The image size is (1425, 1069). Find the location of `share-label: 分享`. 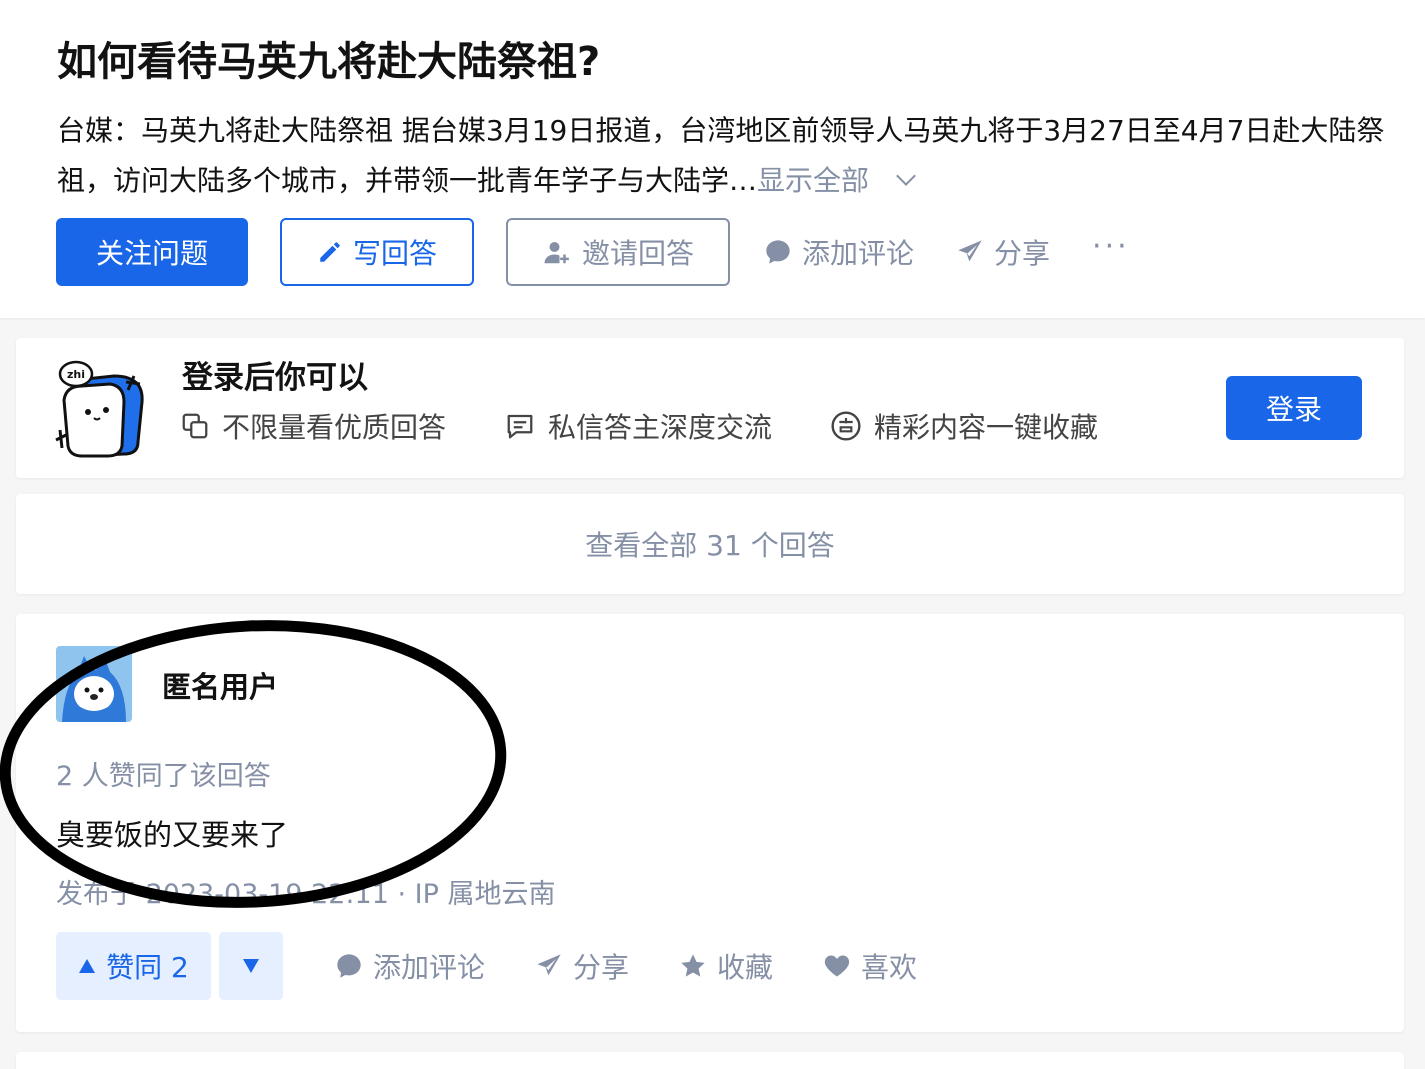

share-label: 分享 is located at coordinates (1022, 253).